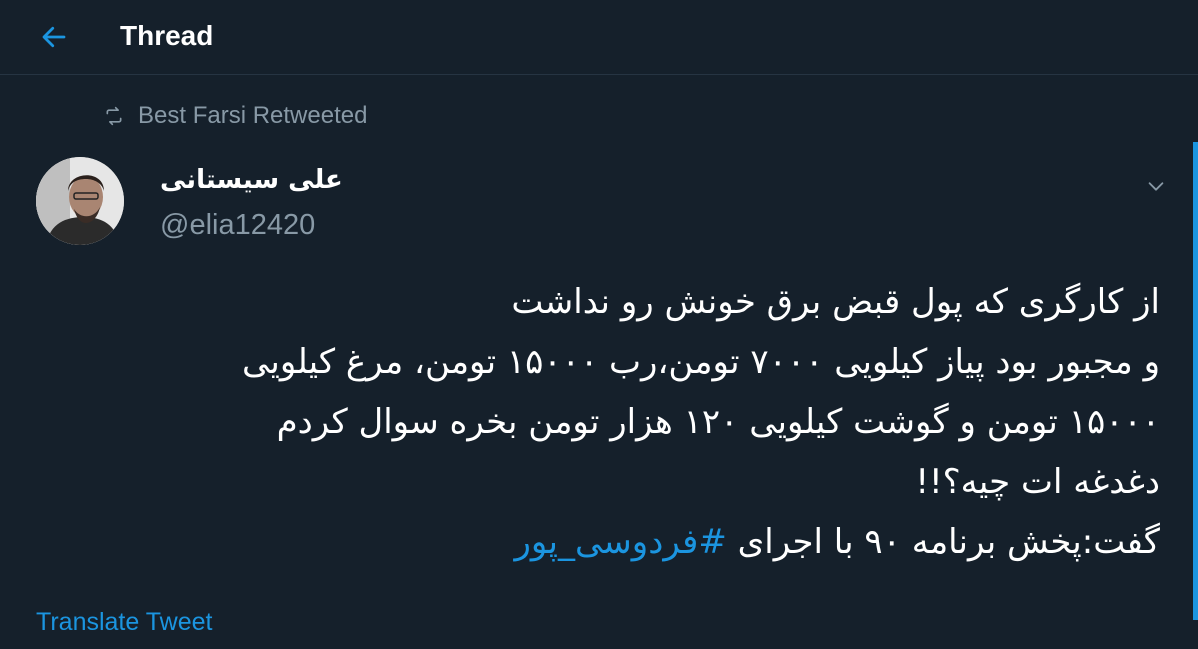 The image size is (1198, 649). What do you see at coordinates (599, 37) in the screenshot?
I see `top-bar: Thread` at bounding box center [599, 37].